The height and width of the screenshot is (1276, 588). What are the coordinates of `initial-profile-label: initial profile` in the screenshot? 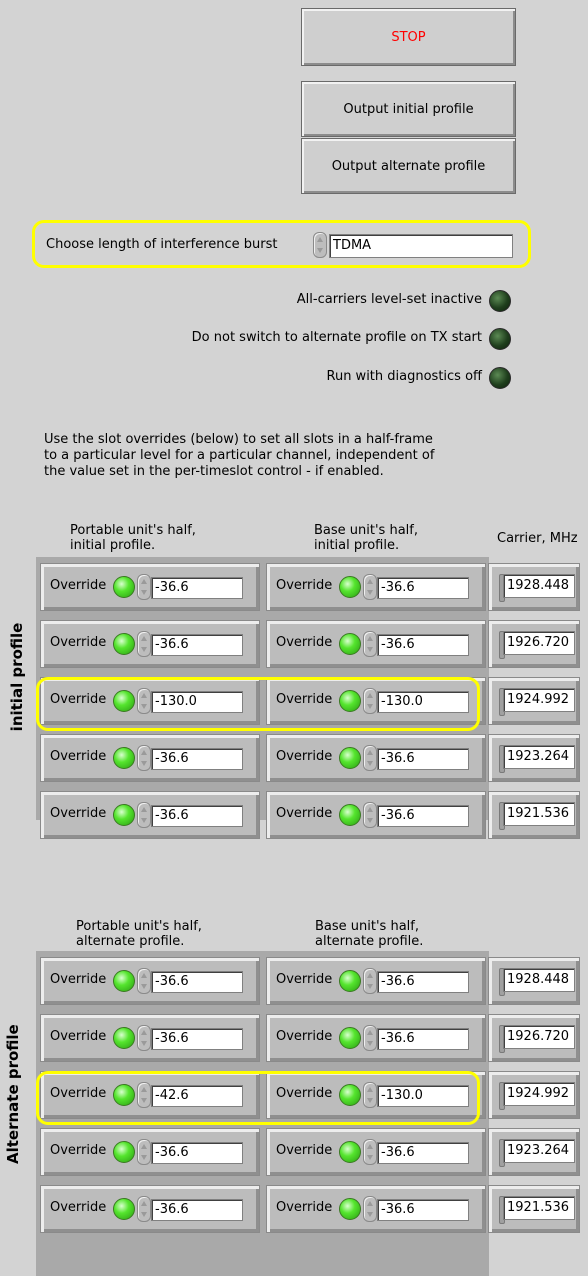 It's located at (17, 677).